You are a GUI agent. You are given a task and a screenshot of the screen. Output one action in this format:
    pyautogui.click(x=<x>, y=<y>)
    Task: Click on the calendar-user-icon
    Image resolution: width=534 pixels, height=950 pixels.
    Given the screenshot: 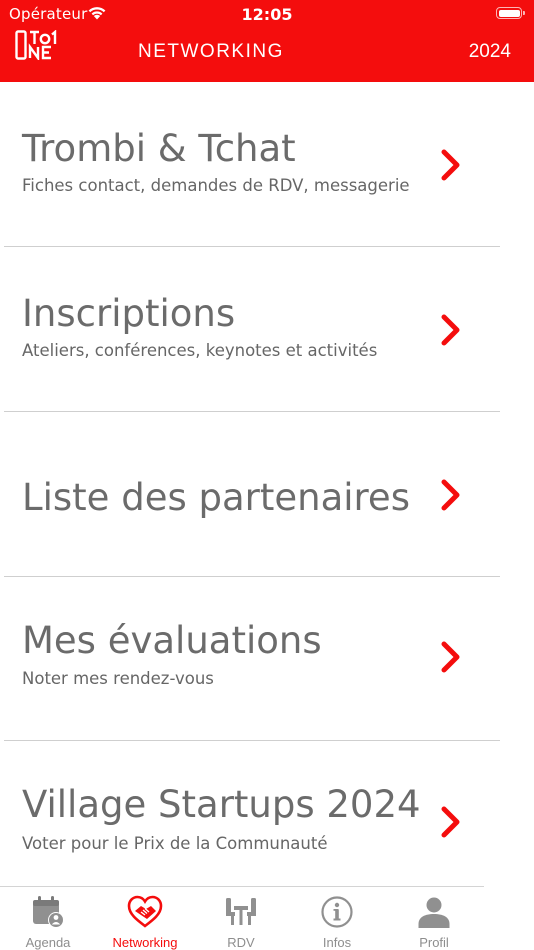 What is the action you would take?
    pyautogui.click(x=48, y=912)
    